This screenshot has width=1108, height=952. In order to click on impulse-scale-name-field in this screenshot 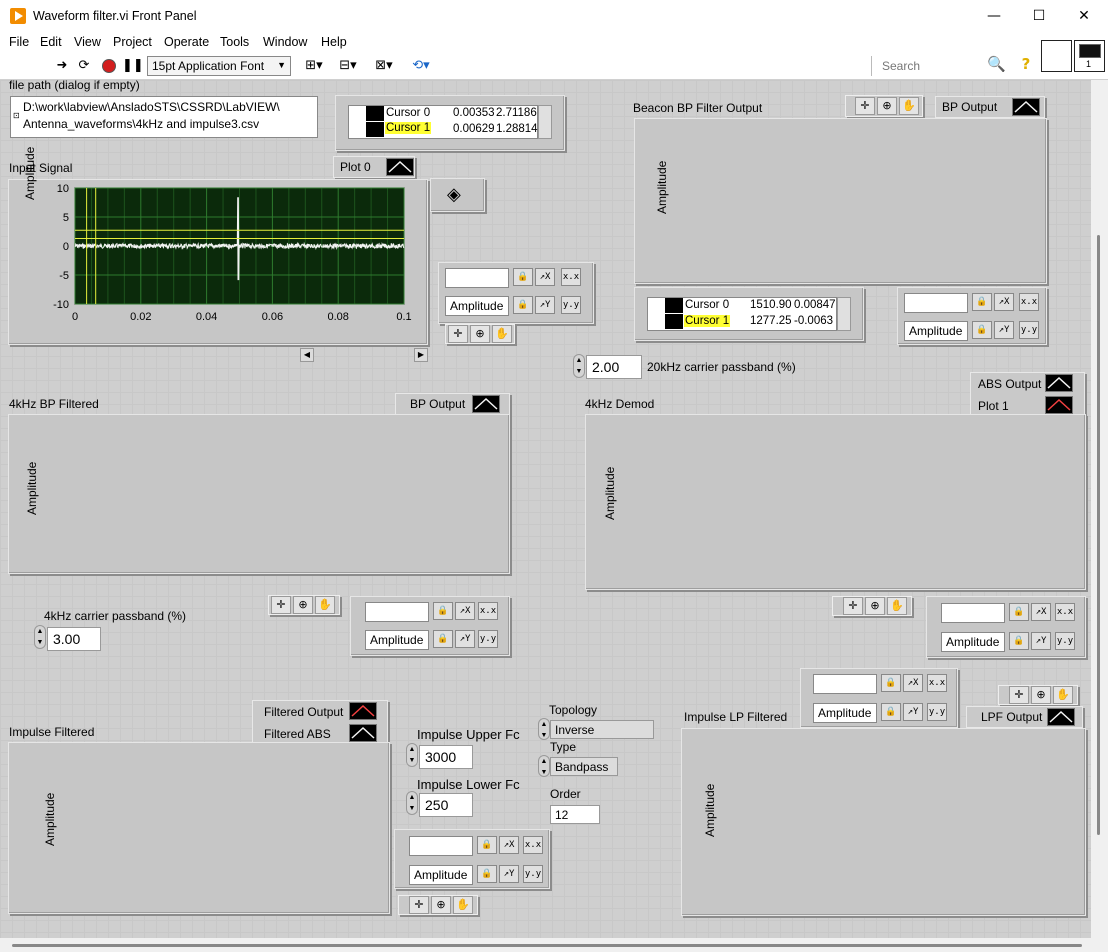, I will do `click(441, 846)`.